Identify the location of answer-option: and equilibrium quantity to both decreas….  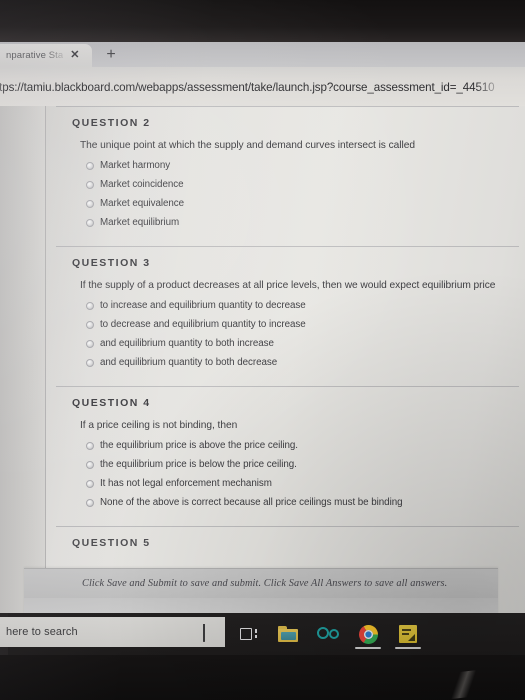
(285, 362).